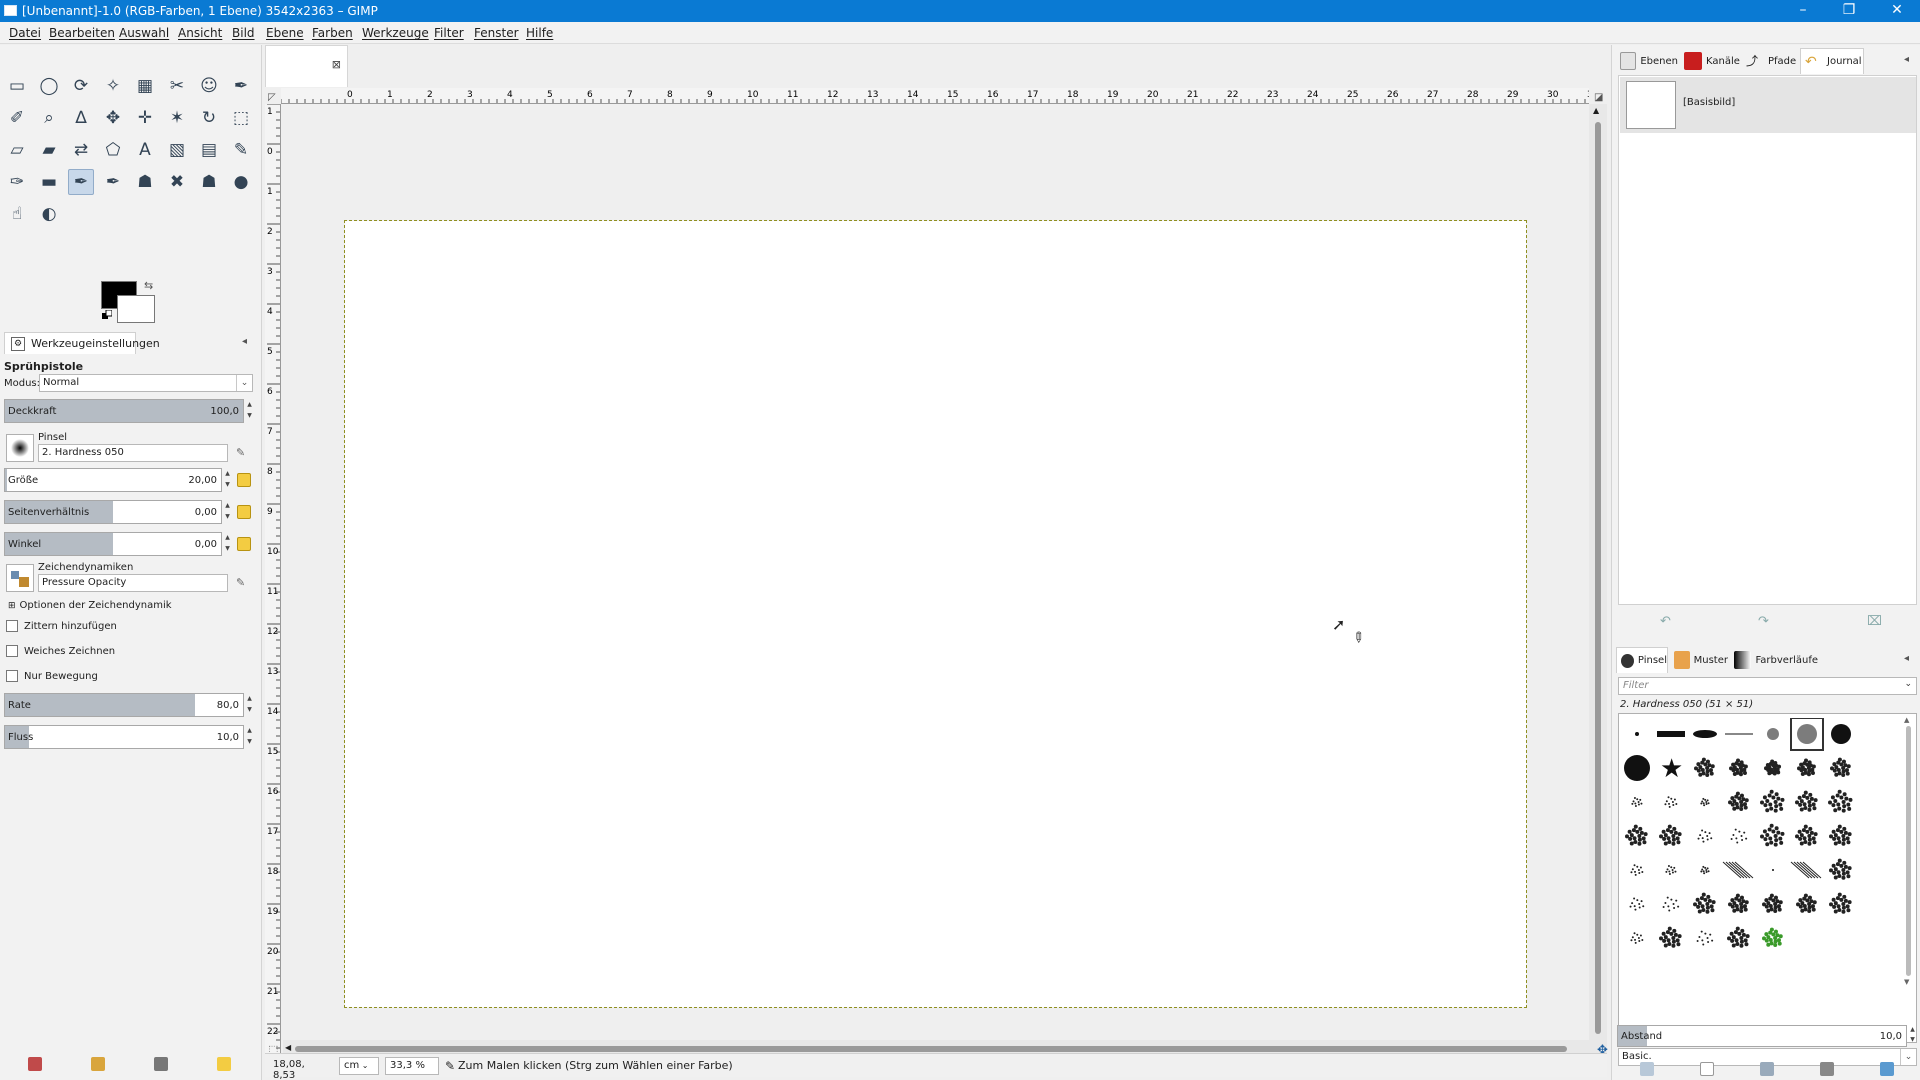  I want to click on scroll-down-icon: ▼, so click(1909, 982).